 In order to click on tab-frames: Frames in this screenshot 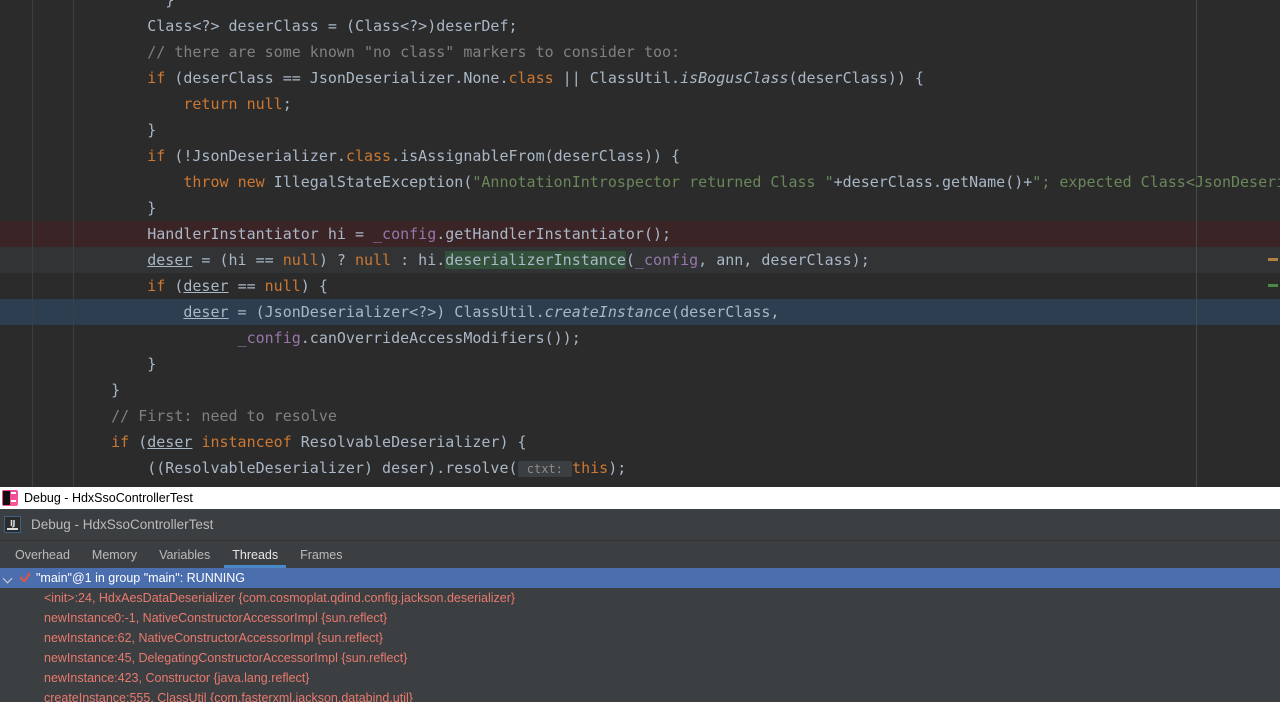, I will do `click(321, 554)`.